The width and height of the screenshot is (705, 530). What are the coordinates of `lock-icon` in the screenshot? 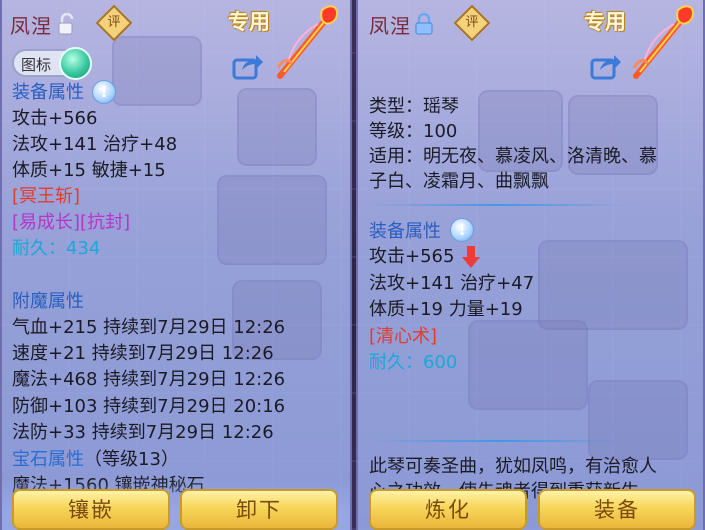 It's located at (424, 24).